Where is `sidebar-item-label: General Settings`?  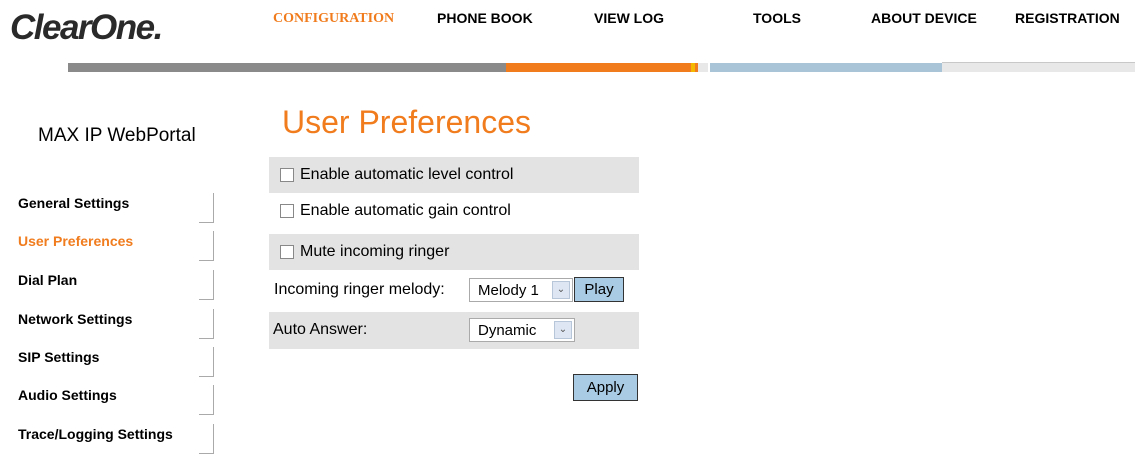
sidebar-item-label: General Settings is located at coordinates (74, 203).